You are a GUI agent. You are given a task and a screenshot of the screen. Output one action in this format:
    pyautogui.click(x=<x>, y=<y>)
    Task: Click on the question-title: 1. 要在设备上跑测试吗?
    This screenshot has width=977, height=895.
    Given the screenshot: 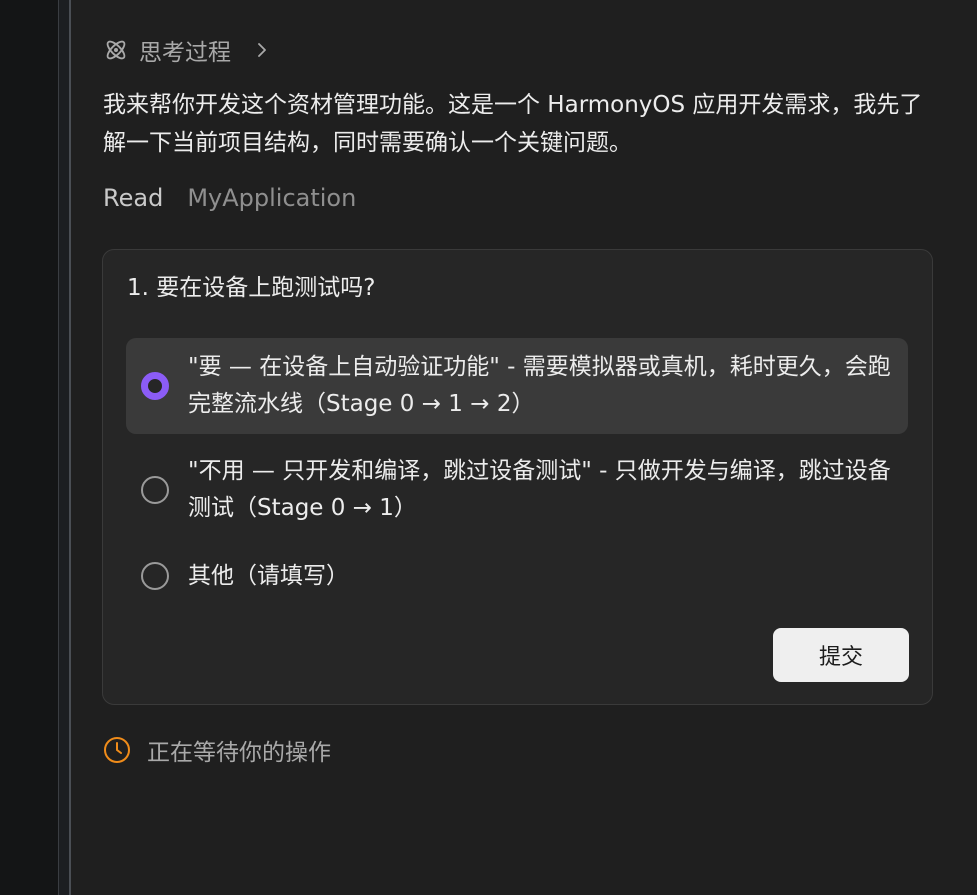 What is the action you would take?
    pyautogui.click(x=251, y=288)
    